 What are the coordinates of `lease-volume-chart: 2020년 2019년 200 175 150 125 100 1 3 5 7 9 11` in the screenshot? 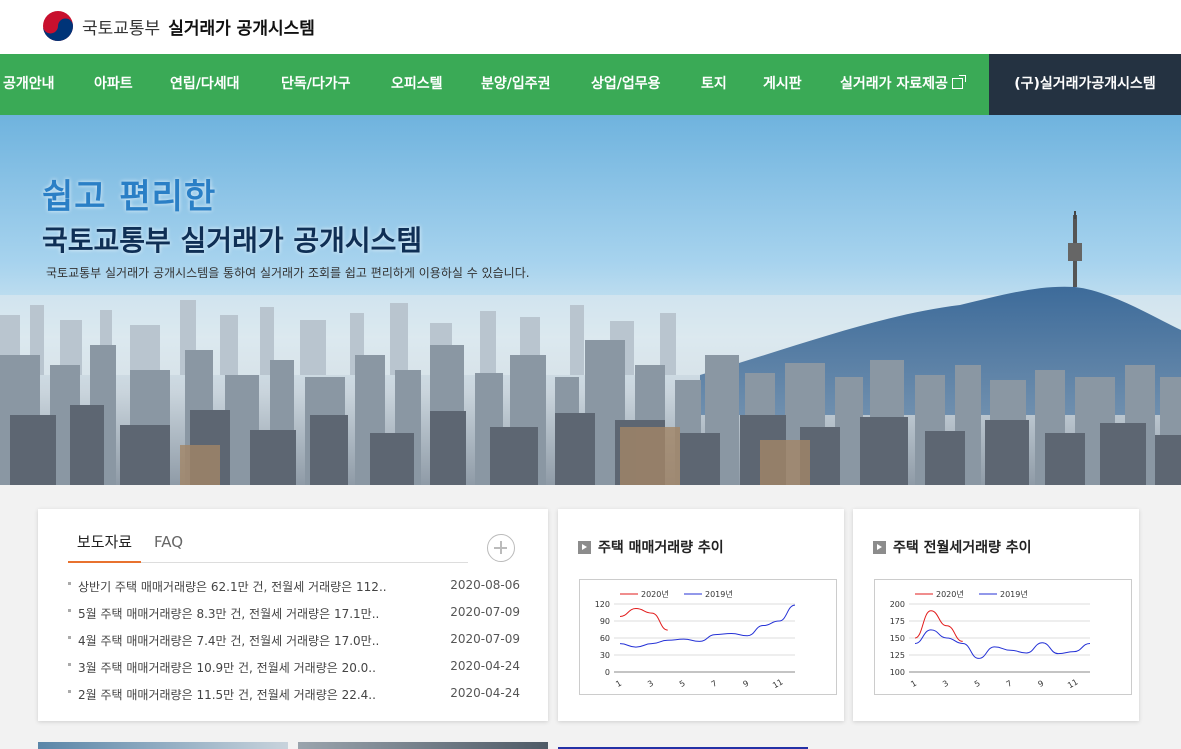 It's located at (990, 639).